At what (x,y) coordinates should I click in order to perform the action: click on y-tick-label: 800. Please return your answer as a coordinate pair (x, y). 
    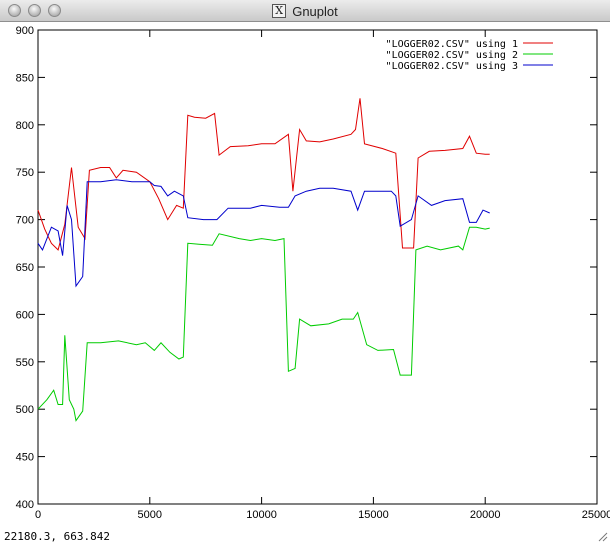
    Looking at the image, I should click on (25, 126).